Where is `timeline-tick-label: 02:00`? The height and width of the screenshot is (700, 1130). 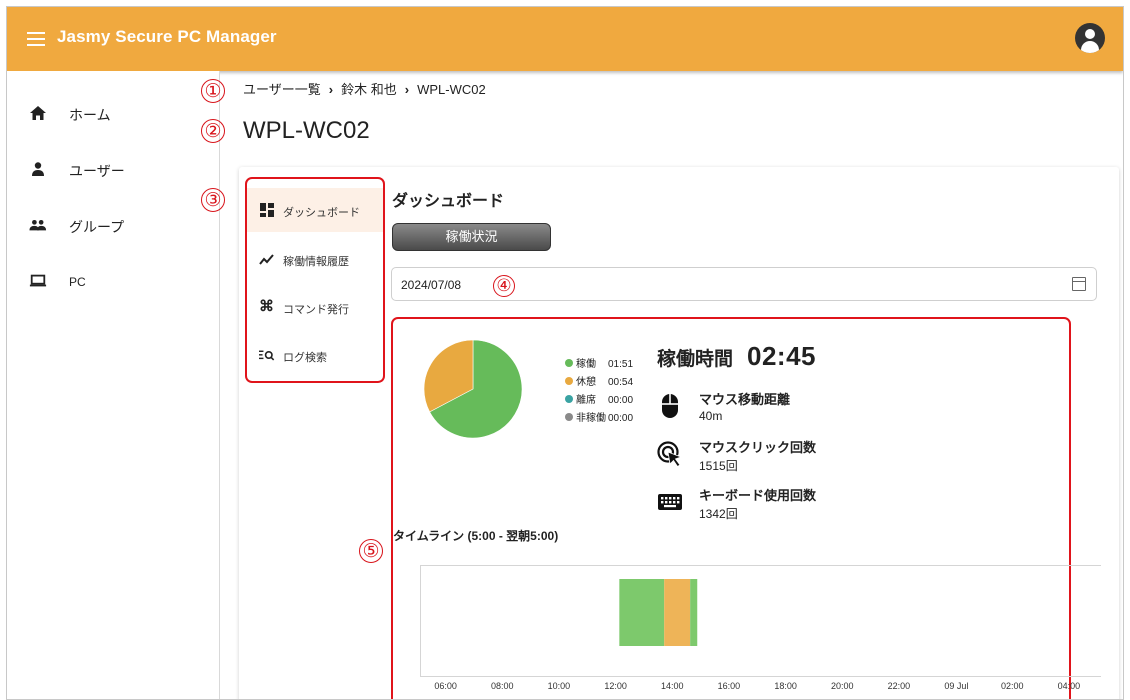 timeline-tick-label: 02:00 is located at coordinates (1012, 686).